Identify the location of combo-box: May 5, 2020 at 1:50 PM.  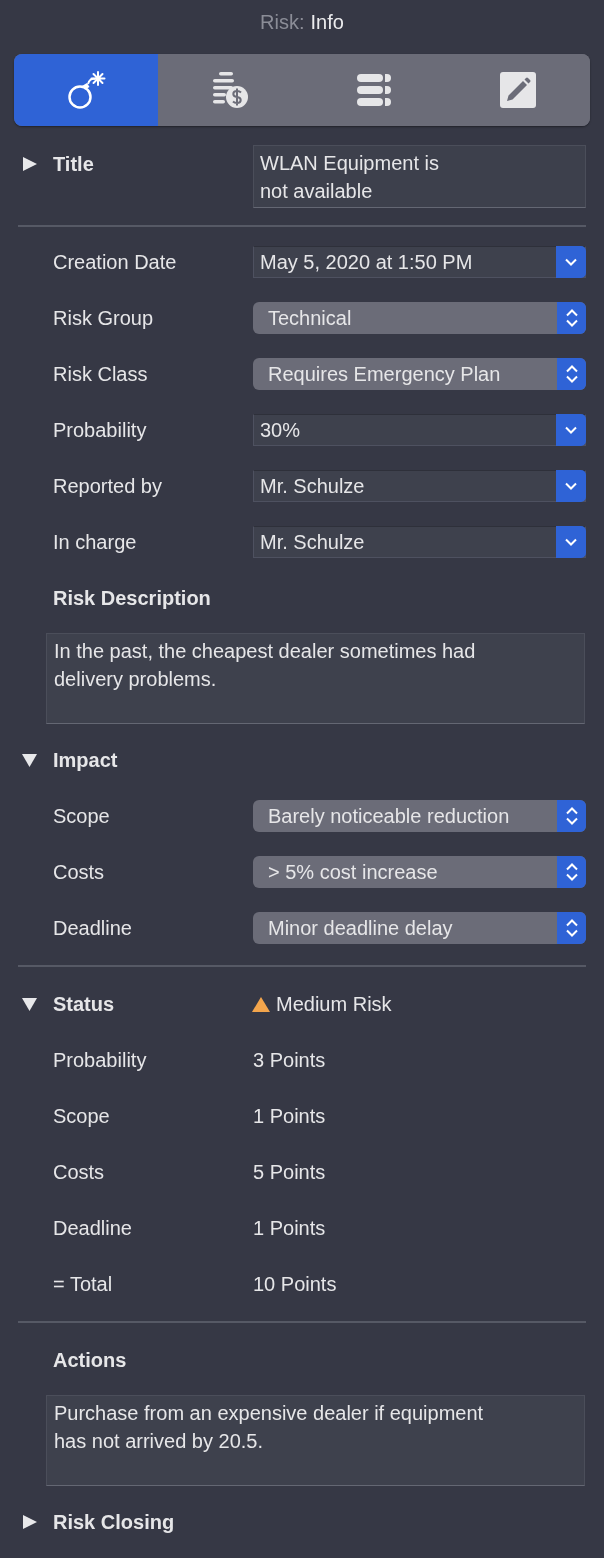
(419, 262).